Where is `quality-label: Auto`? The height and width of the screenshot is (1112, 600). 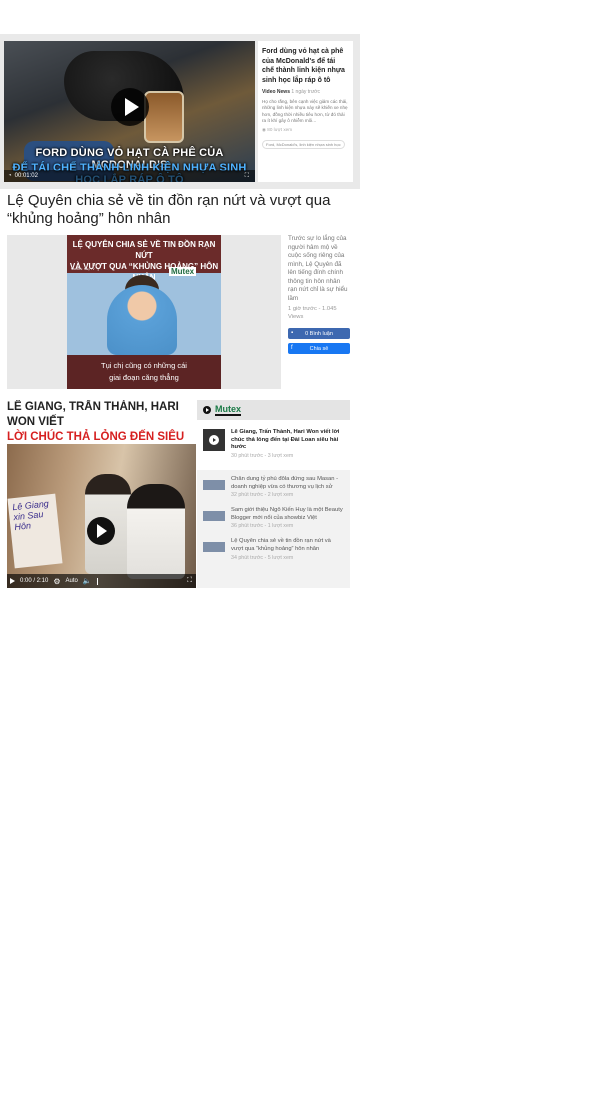 quality-label: Auto is located at coordinates (72, 581).